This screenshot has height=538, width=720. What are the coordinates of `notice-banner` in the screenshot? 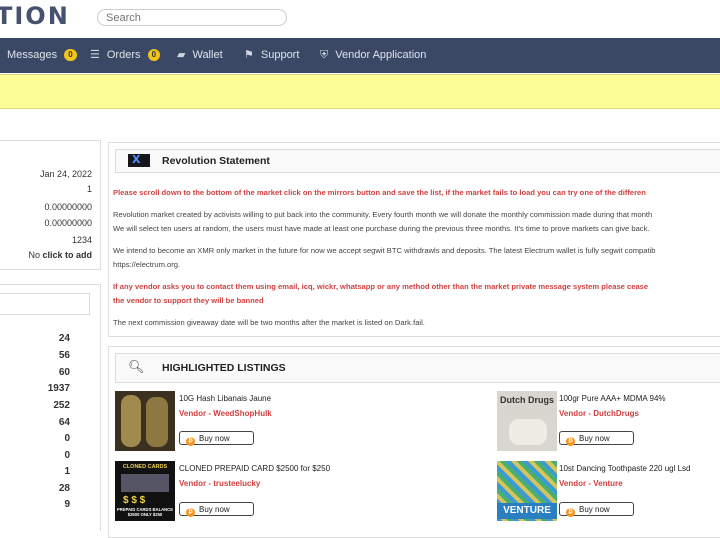 It's located at (360, 91).